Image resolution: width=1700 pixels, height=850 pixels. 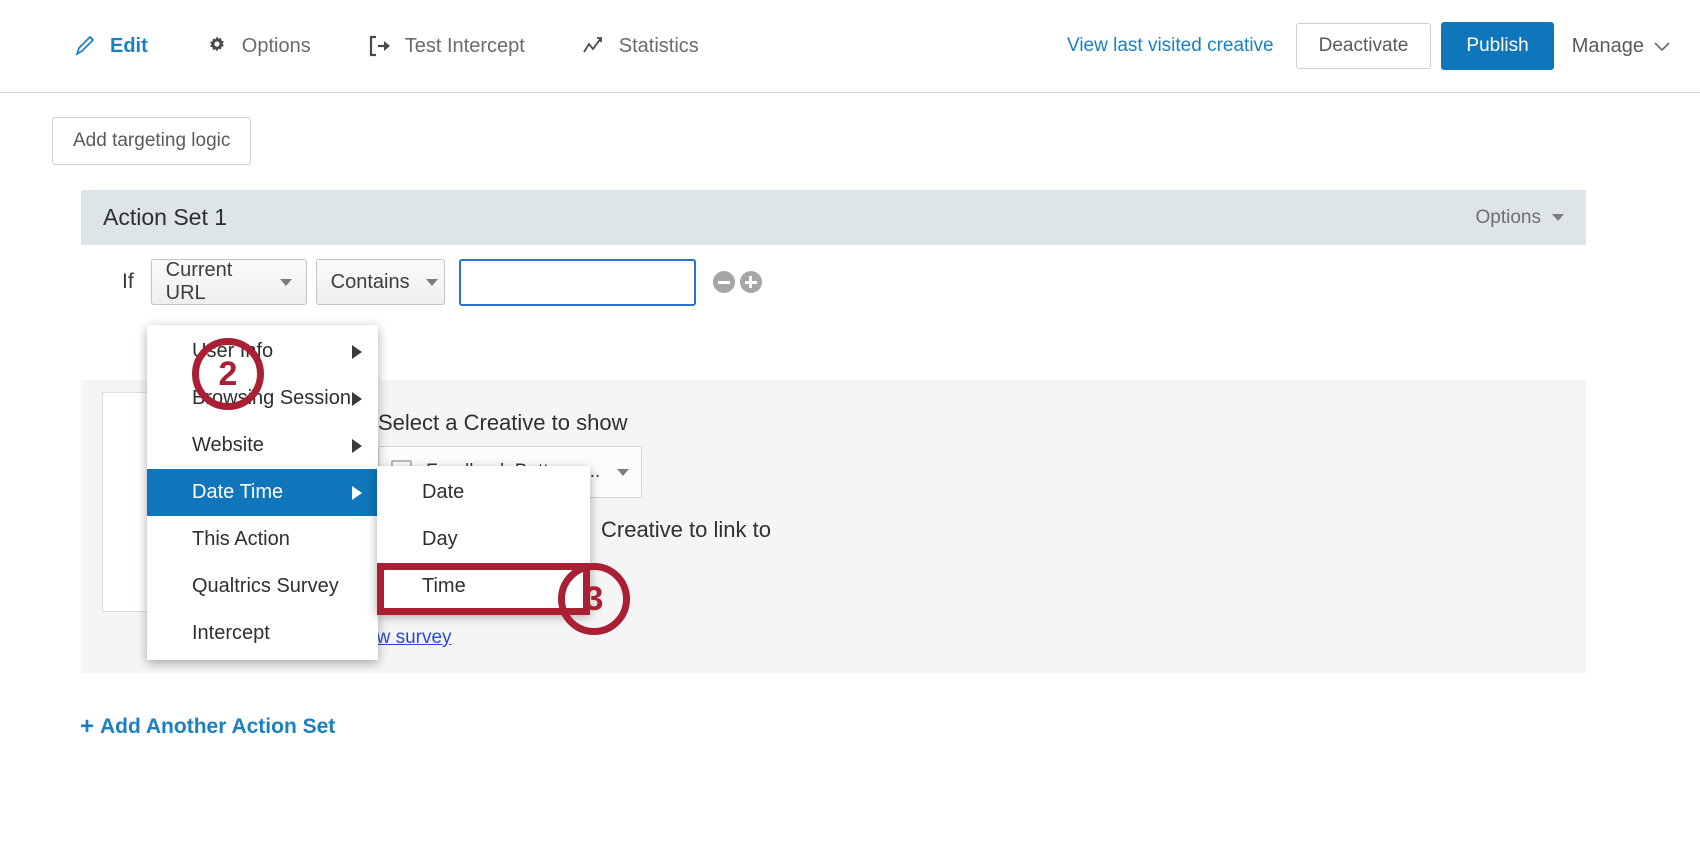 I want to click on add-another-action-set-label: Add Another Action Set, so click(x=218, y=726).